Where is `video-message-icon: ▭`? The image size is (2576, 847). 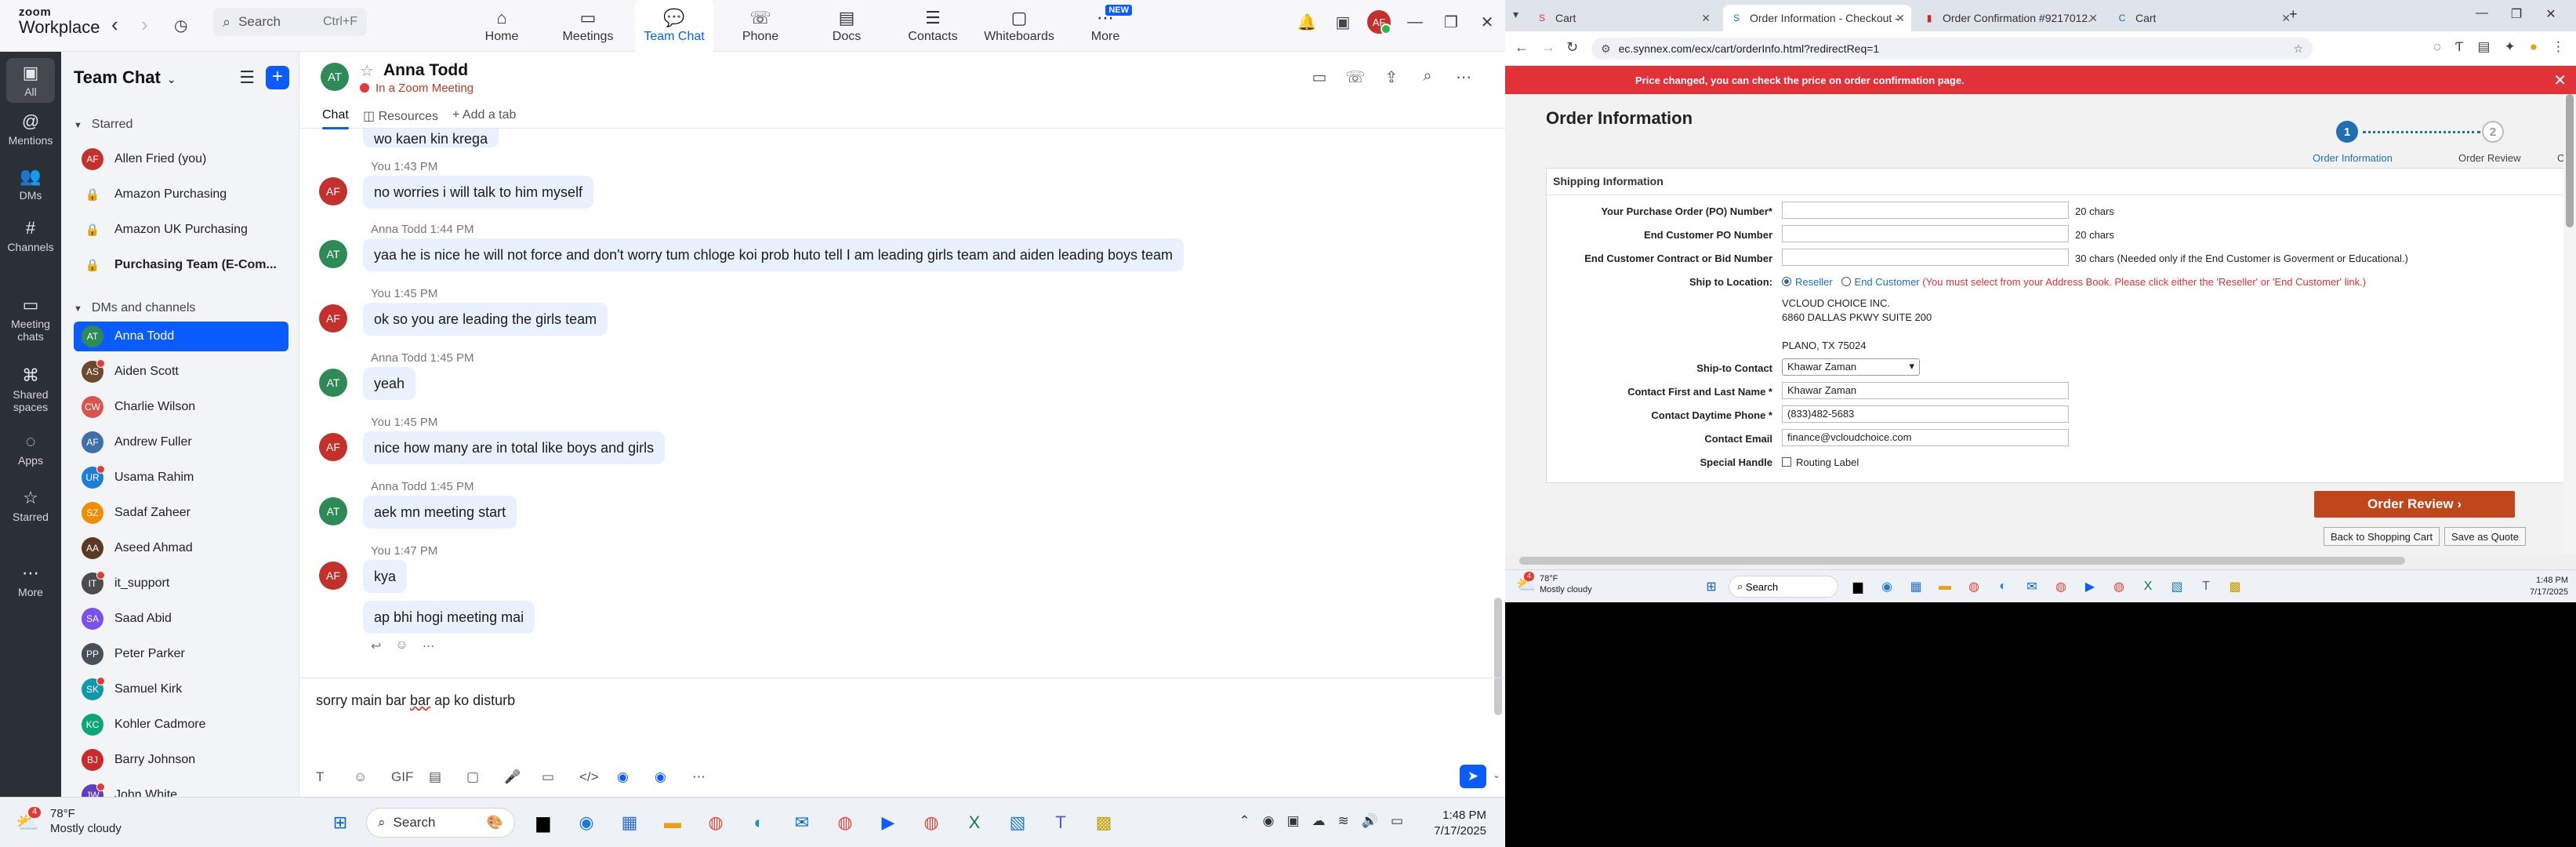 video-message-icon: ▭ is located at coordinates (560, 777).